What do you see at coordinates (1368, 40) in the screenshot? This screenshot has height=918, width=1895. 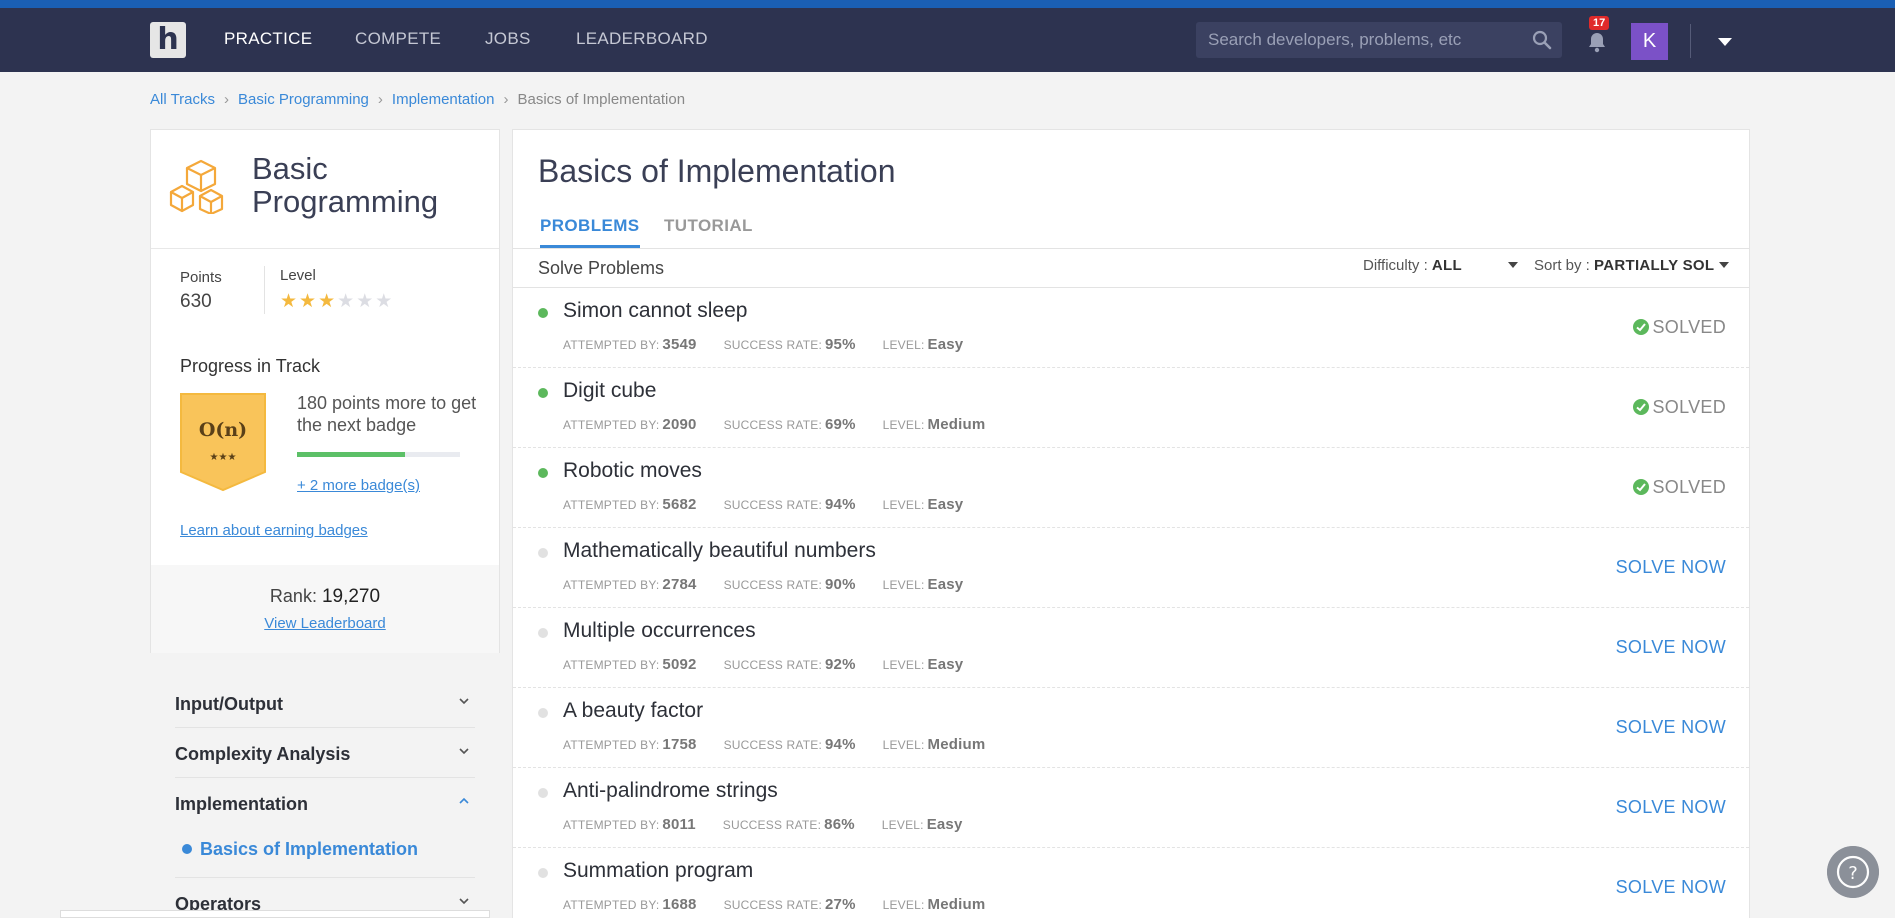 I see `search-input` at bounding box center [1368, 40].